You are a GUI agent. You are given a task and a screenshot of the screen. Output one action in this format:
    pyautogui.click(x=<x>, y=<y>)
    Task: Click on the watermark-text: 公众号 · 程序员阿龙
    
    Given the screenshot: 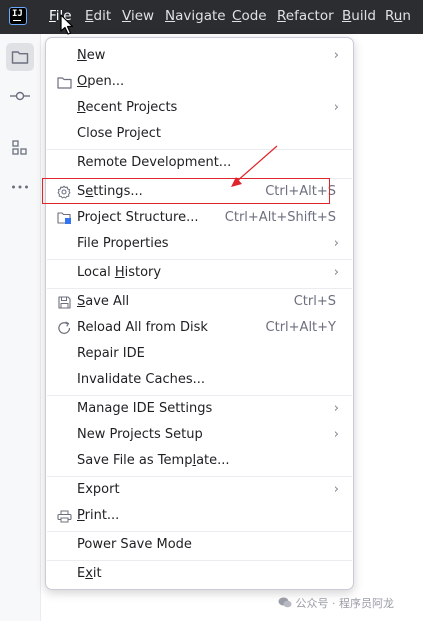 What is the action you would take?
    pyautogui.click(x=336, y=603)
    